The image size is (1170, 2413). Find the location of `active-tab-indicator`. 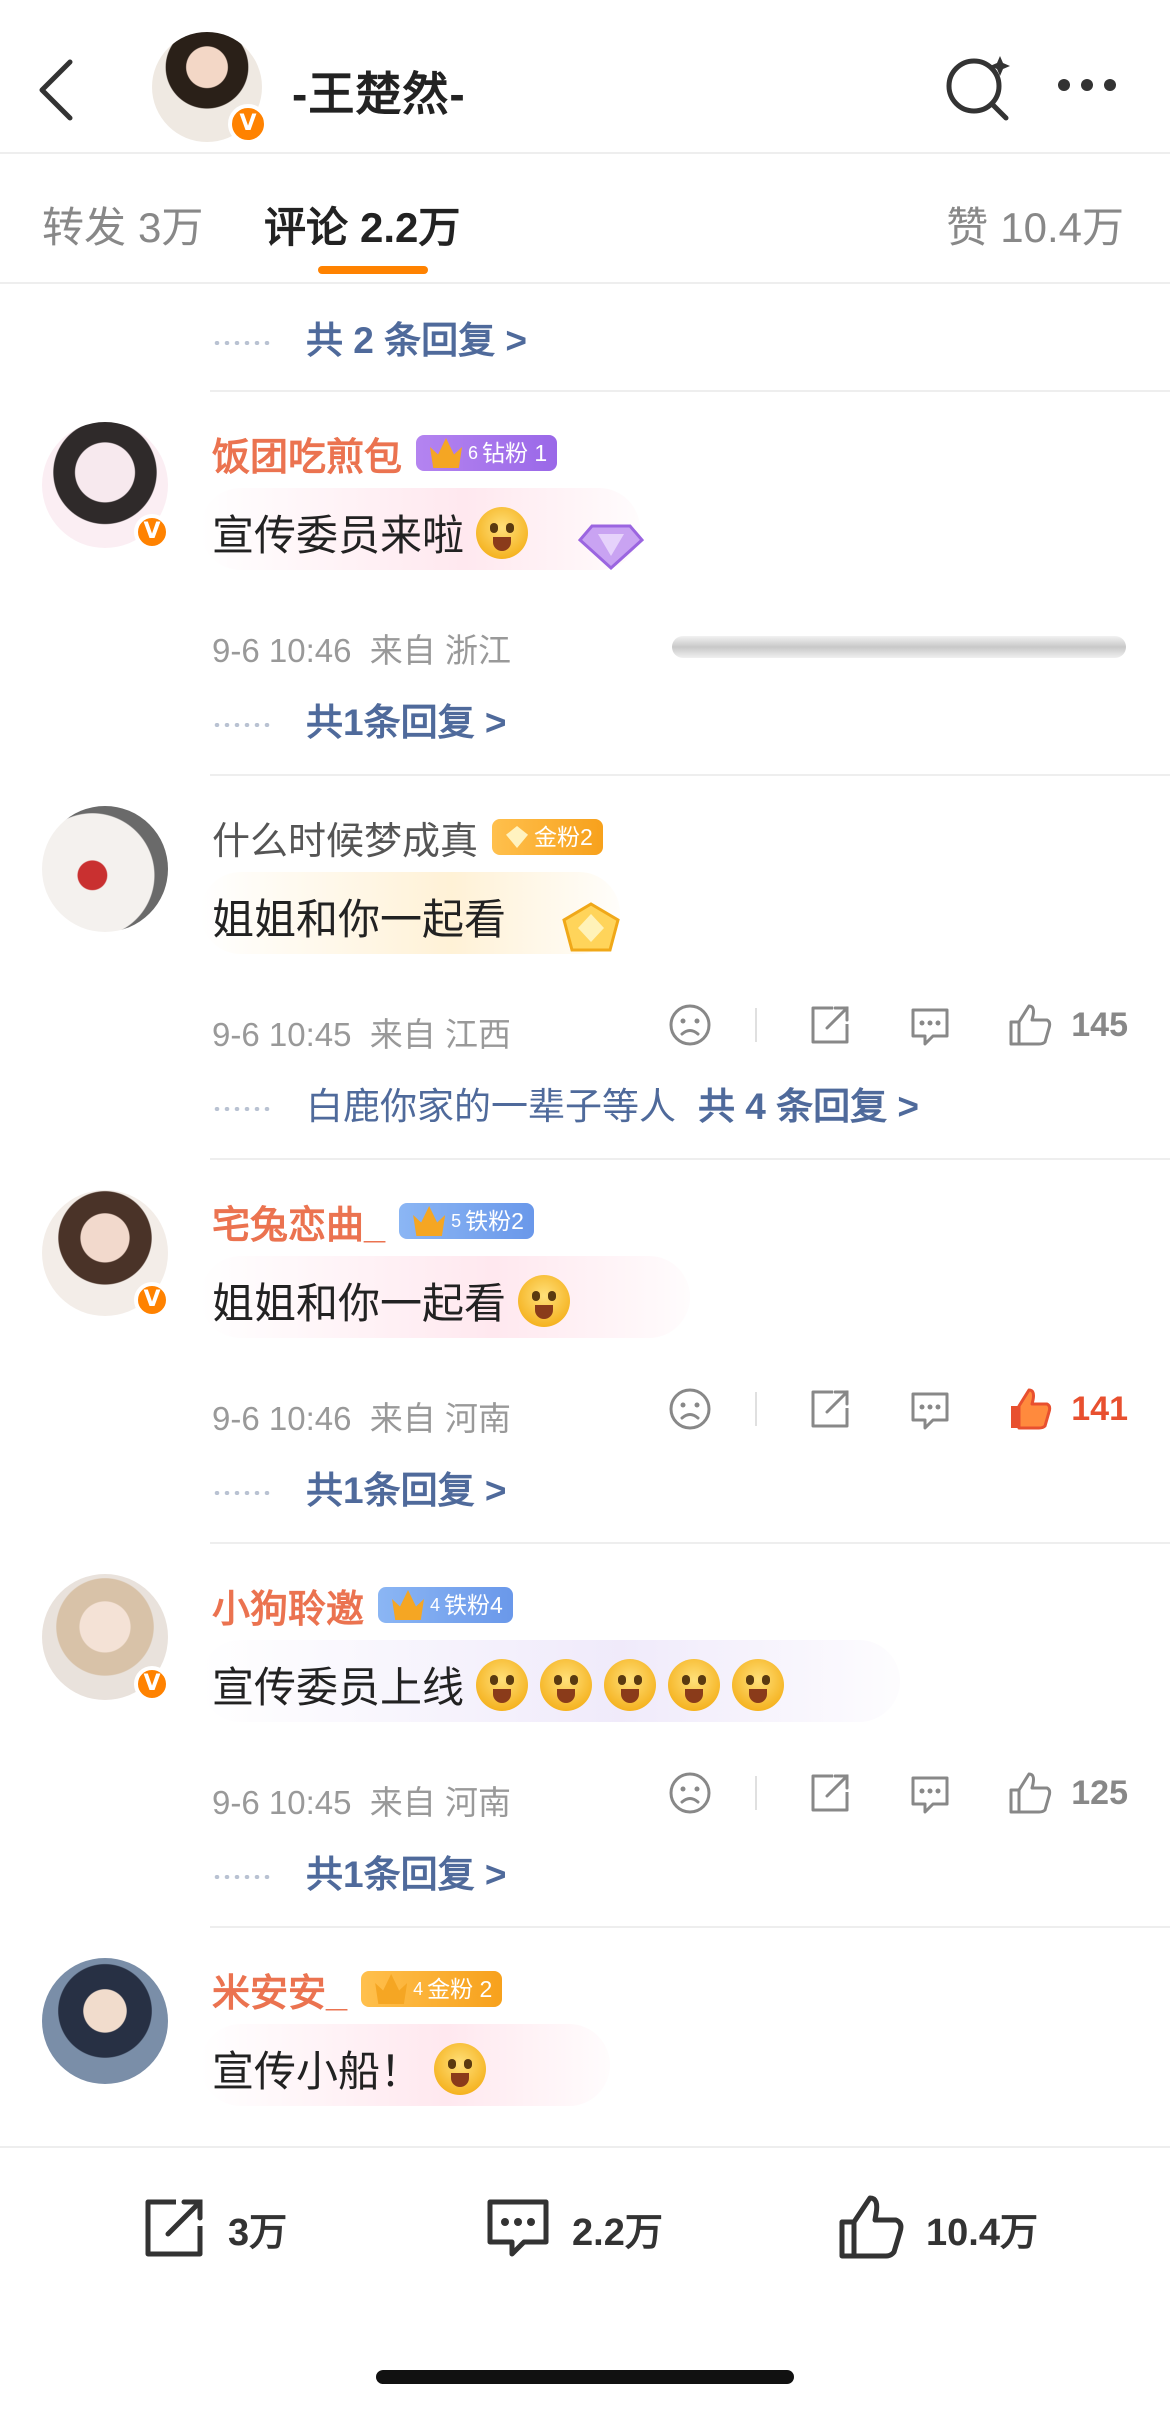

active-tab-indicator is located at coordinates (373, 270).